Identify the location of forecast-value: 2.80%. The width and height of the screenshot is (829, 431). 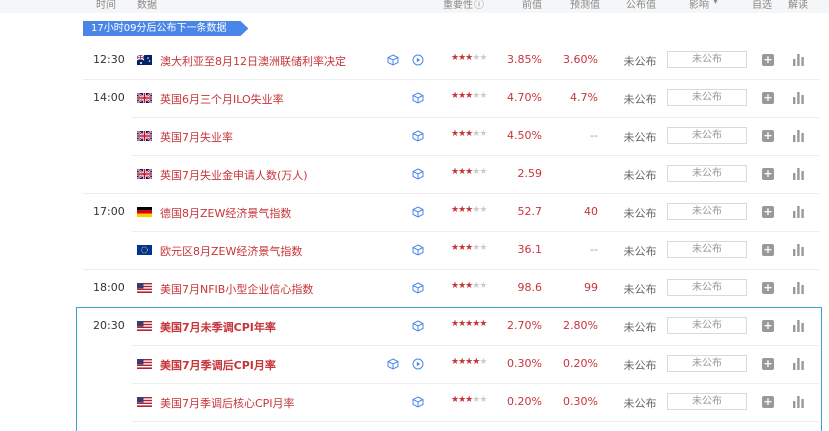
(580, 325).